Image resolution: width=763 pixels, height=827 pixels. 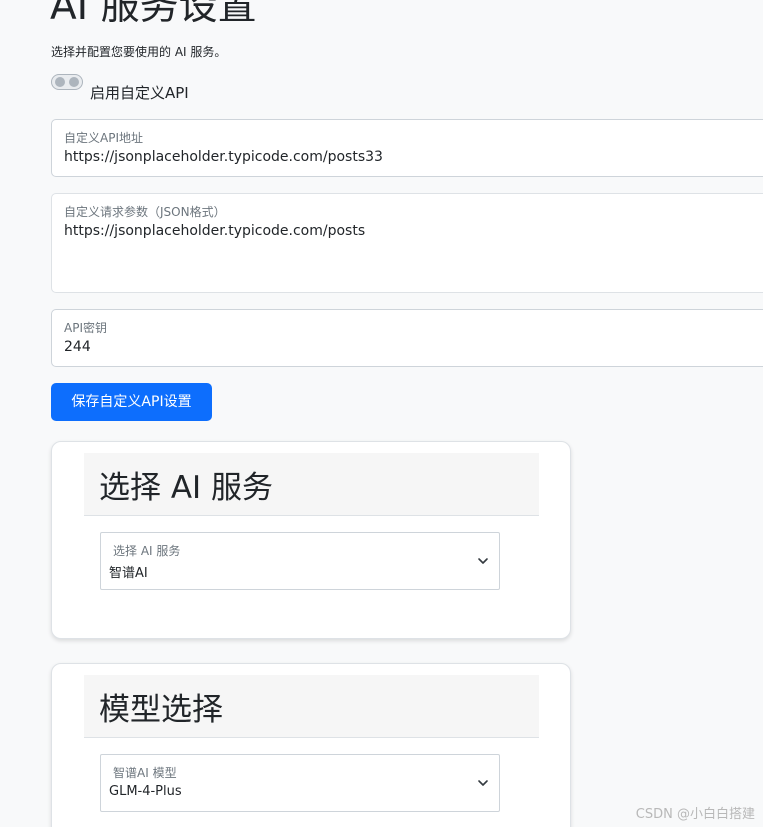 I want to click on custom-api-toggle-label: 启用自定义API, so click(x=139, y=93).